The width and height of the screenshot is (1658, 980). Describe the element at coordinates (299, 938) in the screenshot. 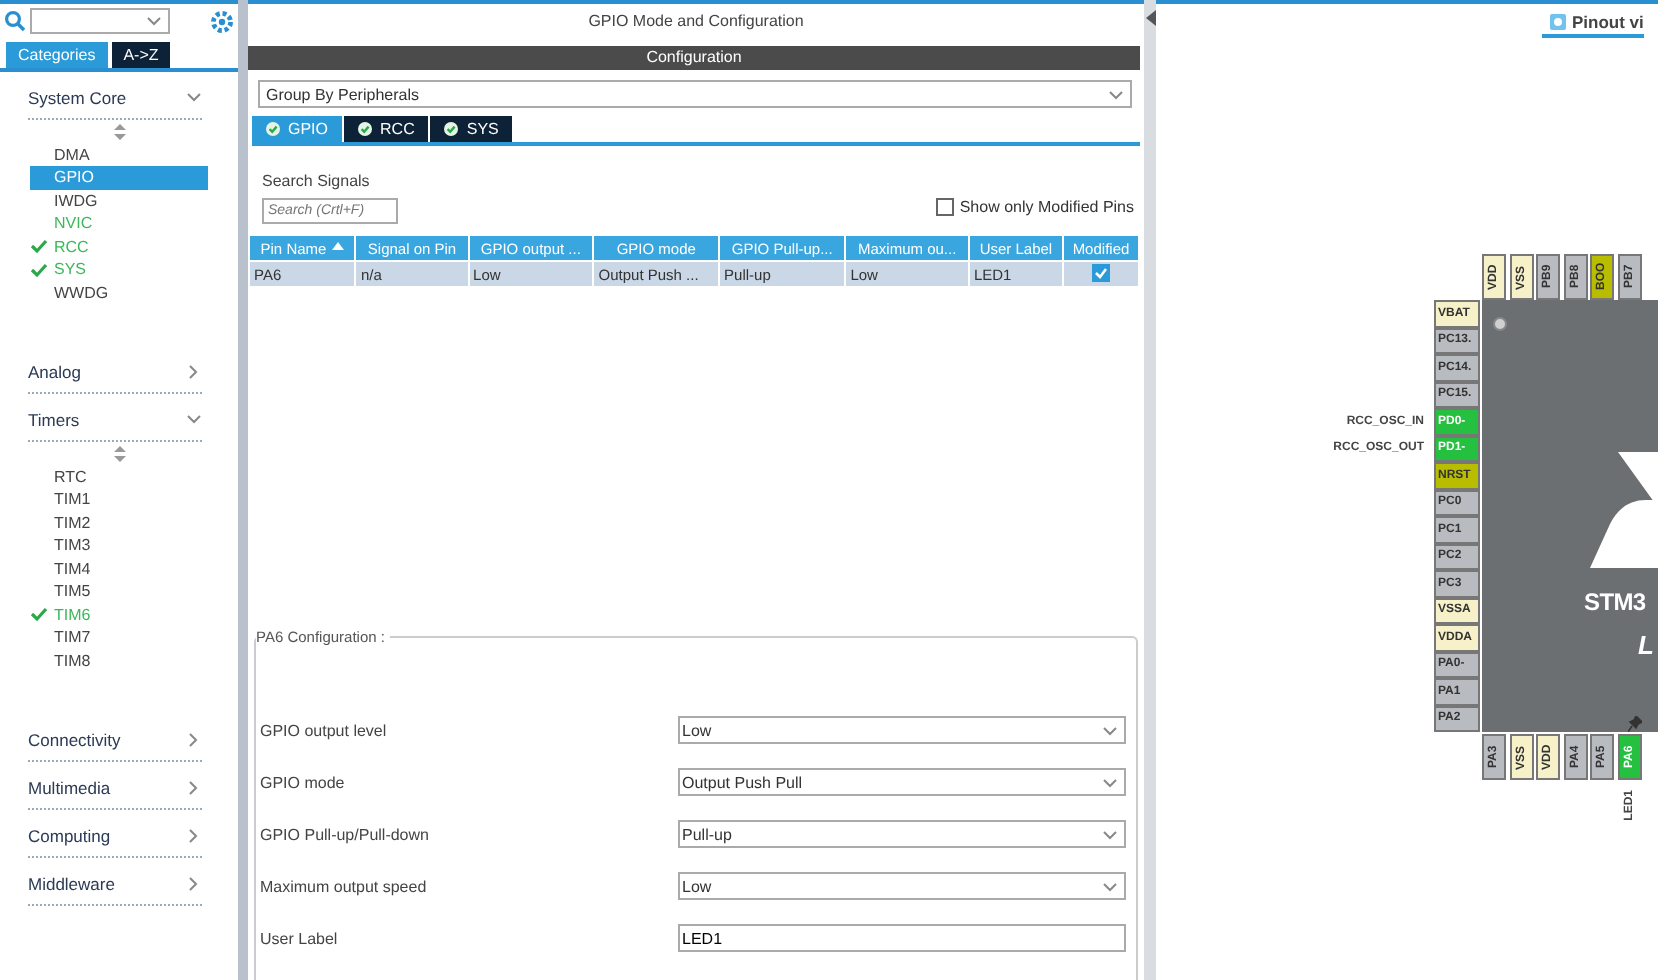

I see `field-label: User Label` at that location.